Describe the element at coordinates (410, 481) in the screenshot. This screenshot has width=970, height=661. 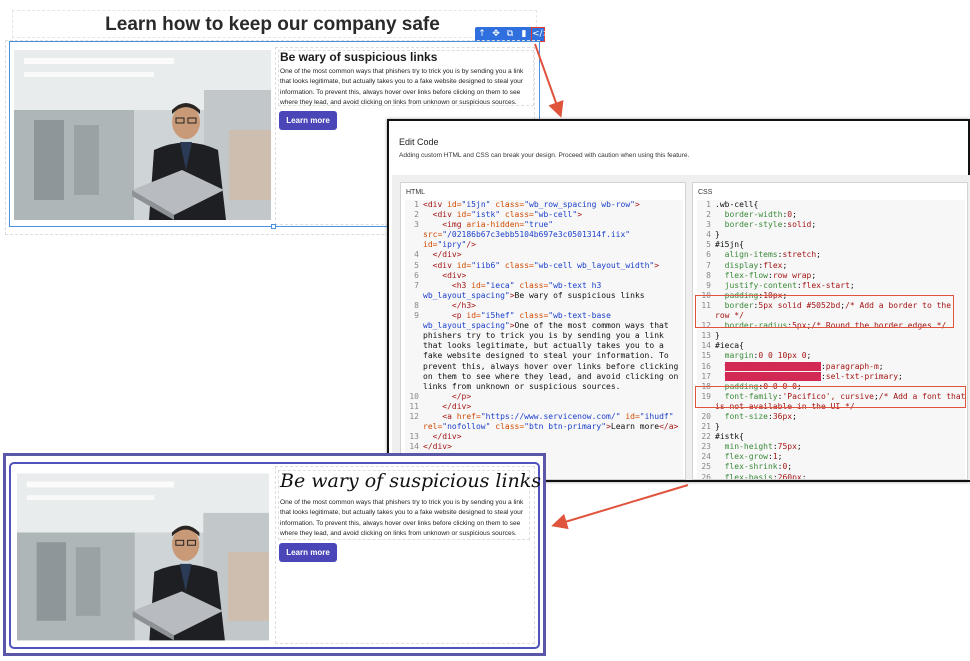
I see `section-heading-styled: Be wary of suspicious links` at that location.